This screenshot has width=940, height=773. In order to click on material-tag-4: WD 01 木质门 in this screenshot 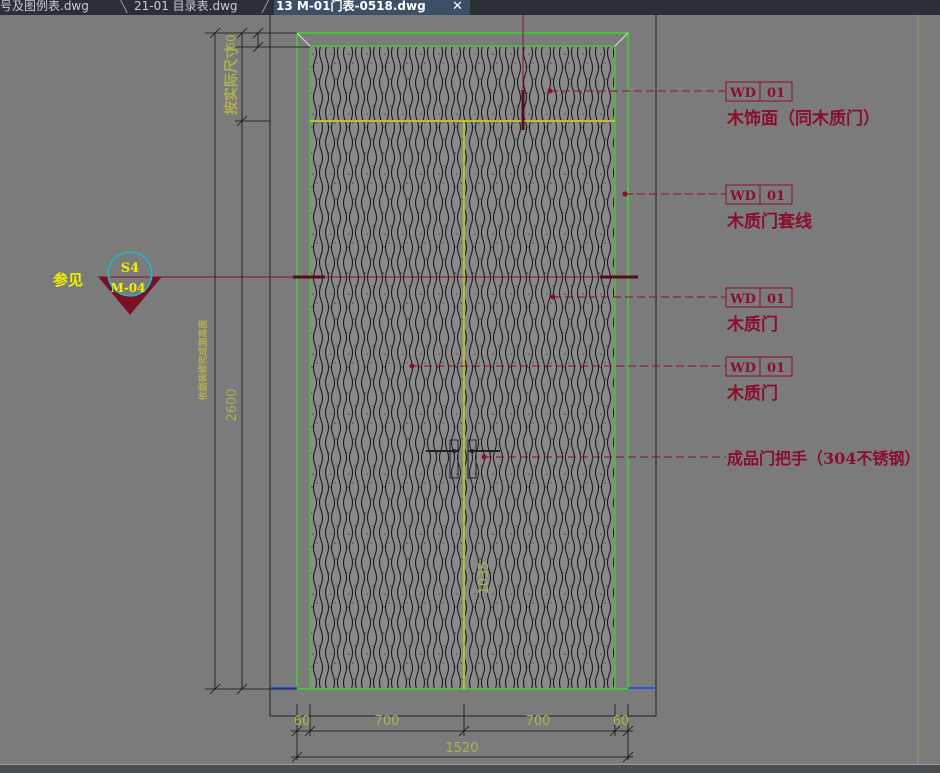, I will do `click(759, 380)`.